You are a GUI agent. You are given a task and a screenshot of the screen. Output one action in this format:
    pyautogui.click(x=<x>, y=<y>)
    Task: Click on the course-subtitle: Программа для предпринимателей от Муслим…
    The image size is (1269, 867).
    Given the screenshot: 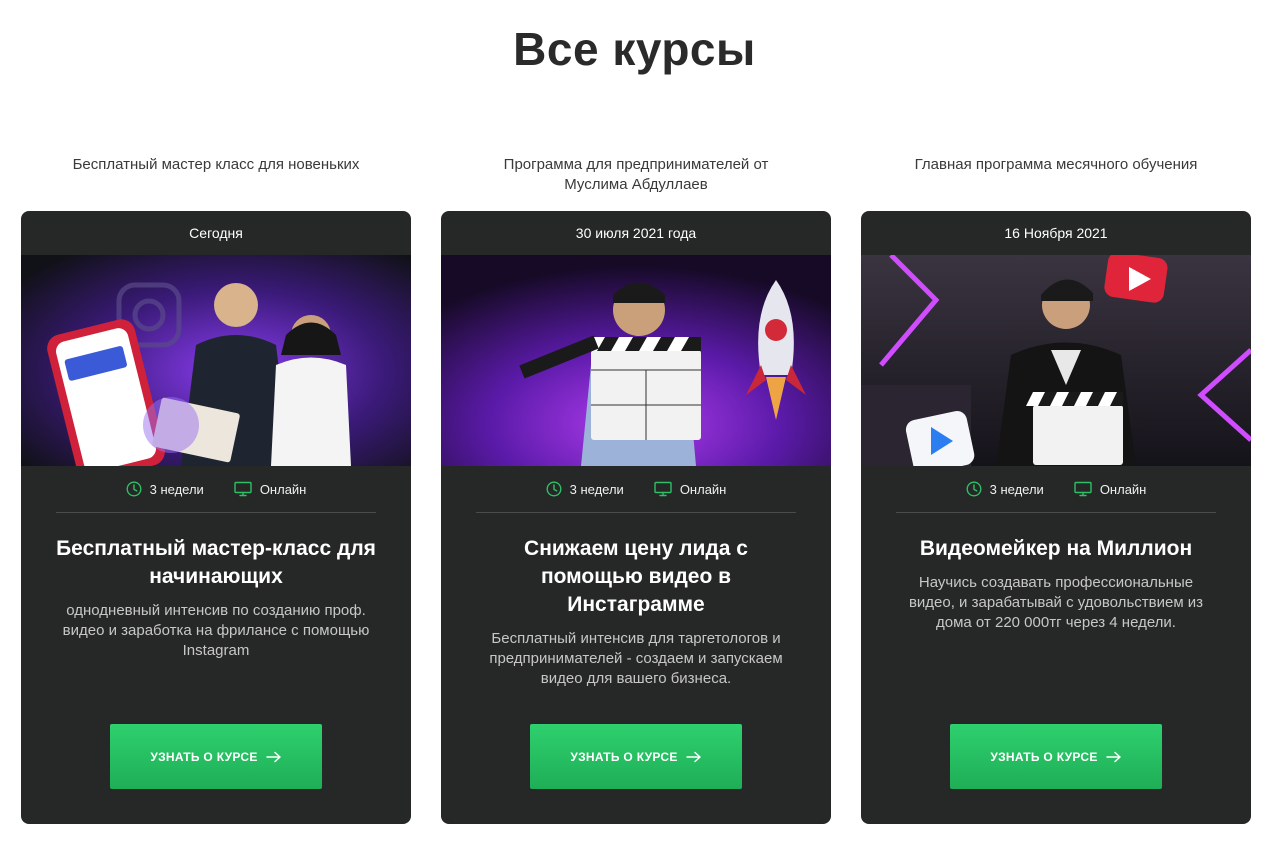 What is the action you would take?
    pyautogui.click(x=636, y=174)
    